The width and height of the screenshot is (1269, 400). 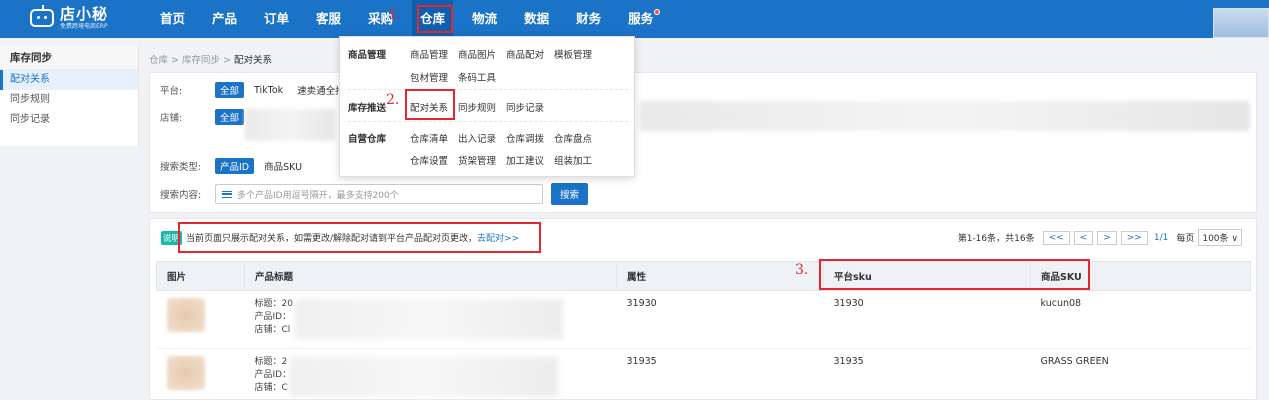 I want to click on menu-item-template-mgmt: 模板管理, so click(x=573, y=54).